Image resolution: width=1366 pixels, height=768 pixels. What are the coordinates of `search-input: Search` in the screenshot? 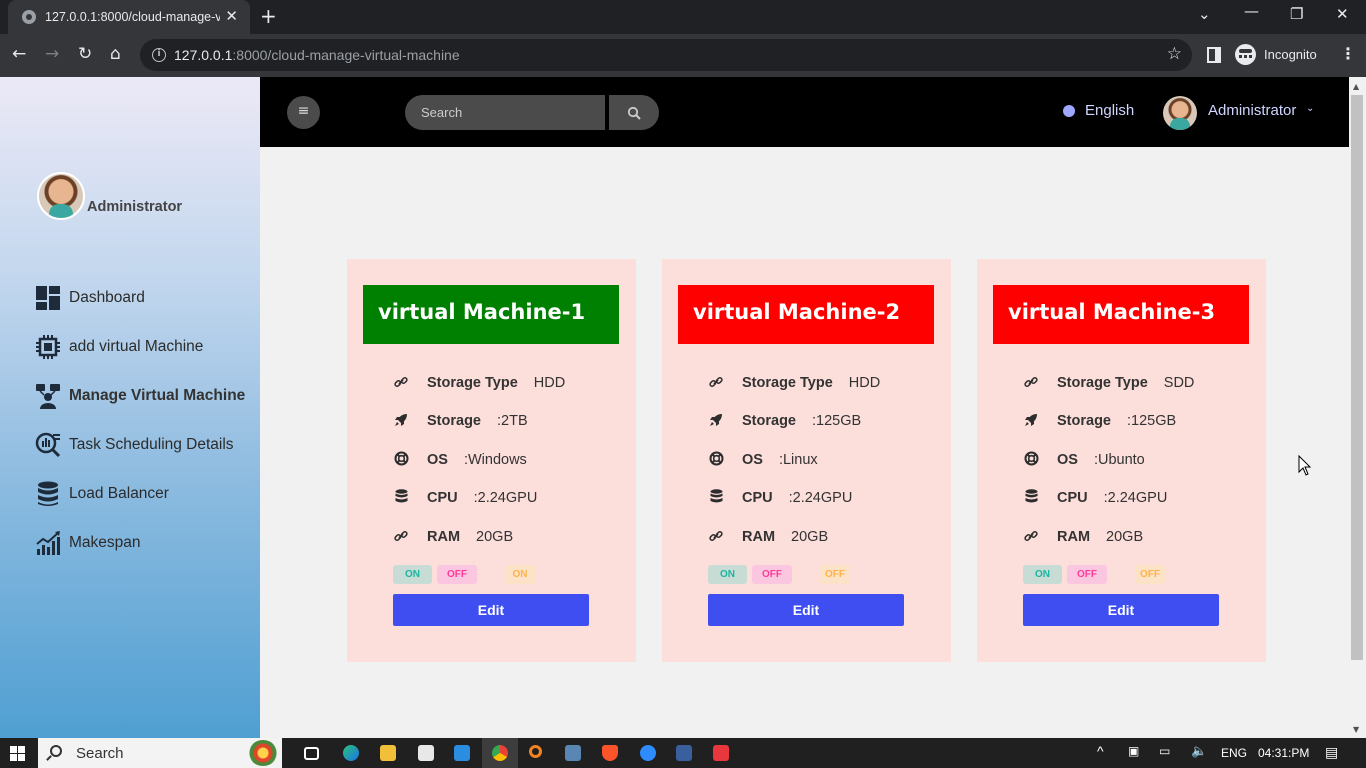 It's located at (505, 112).